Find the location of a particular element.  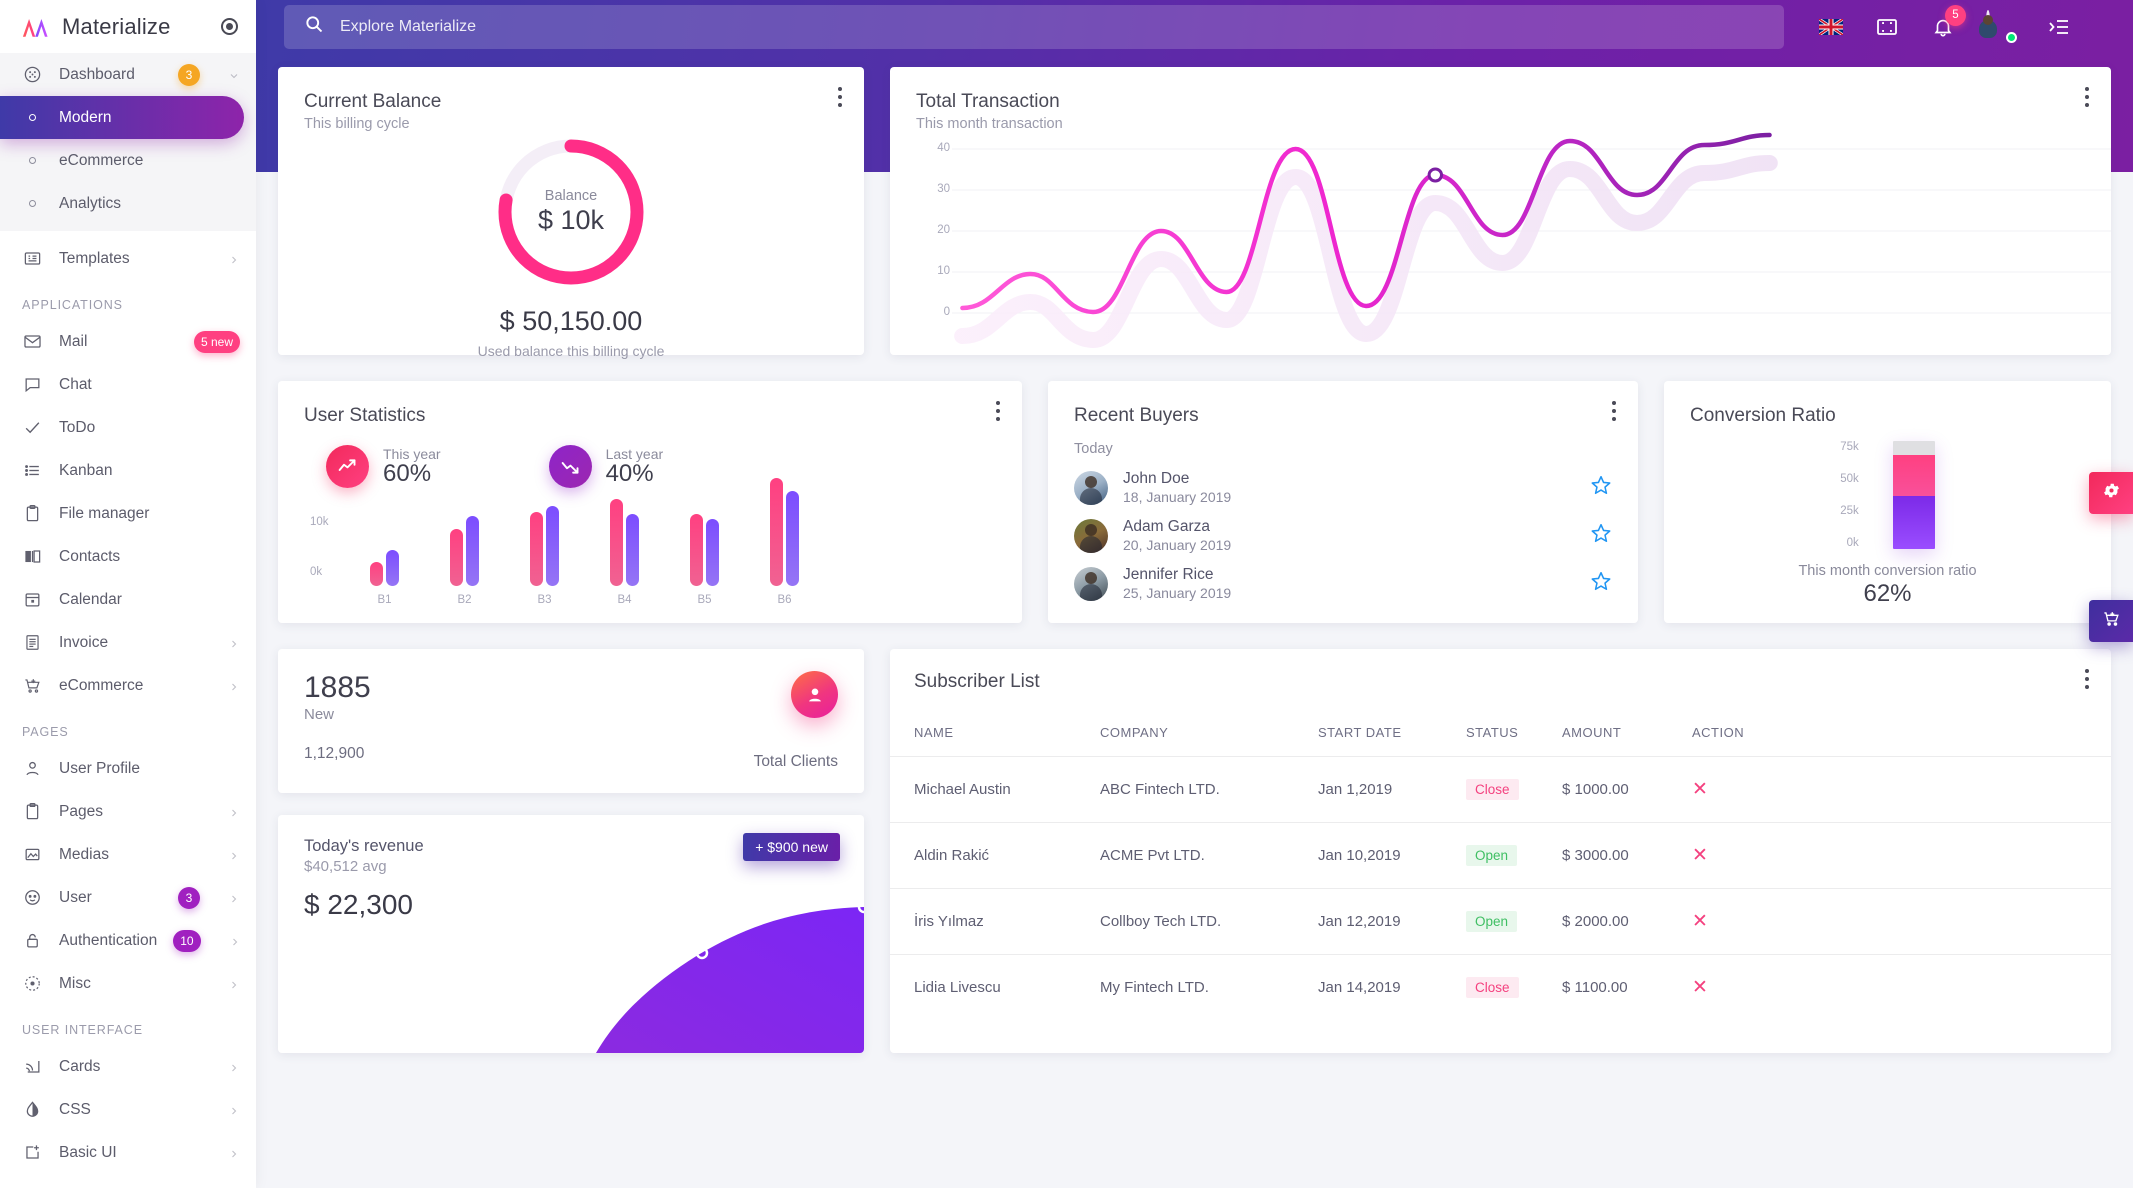

sidebar-item-label: Pages is located at coordinates (81, 811).